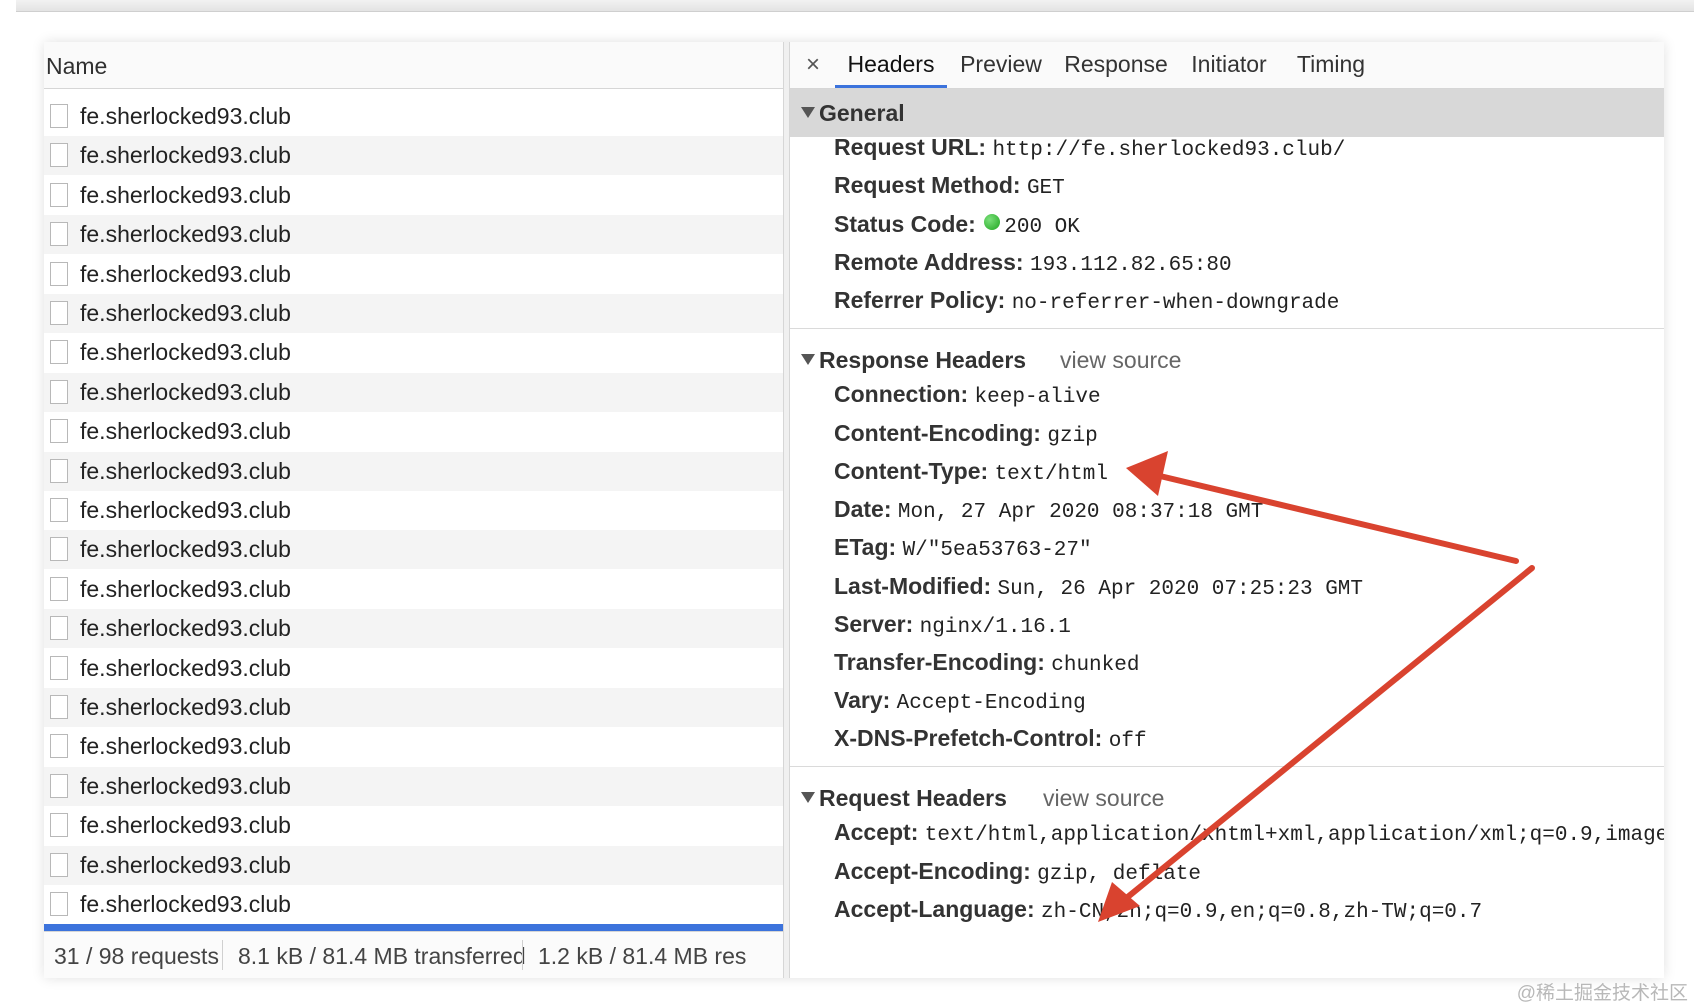 The height and width of the screenshot is (1008, 1694). Describe the element at coordinates (997, 550) in the screenshot. I see `header-value: W/"5ea53763-27"` at that location.